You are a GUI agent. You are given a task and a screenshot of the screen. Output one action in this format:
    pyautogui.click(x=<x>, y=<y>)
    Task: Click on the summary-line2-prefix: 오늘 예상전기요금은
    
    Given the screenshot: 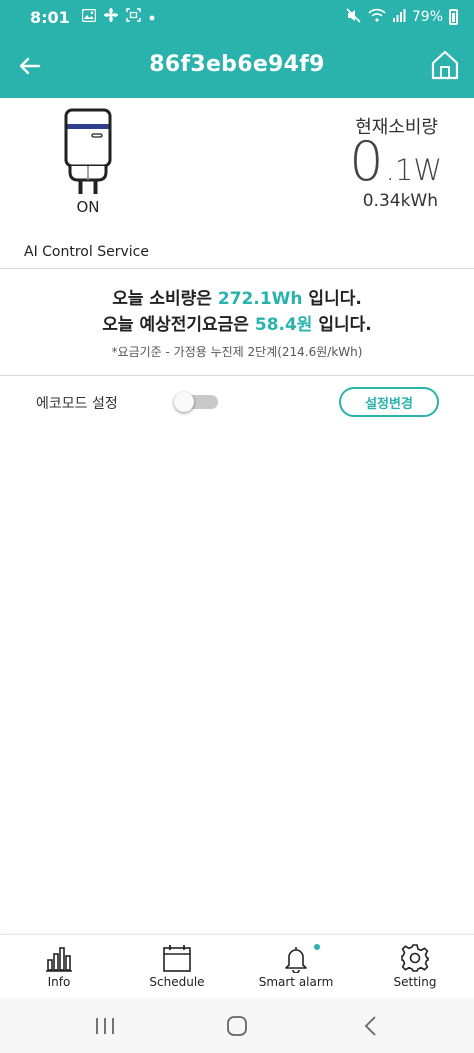 What is the action you would take?
    pyautogui.click(x=178, y=325)
    